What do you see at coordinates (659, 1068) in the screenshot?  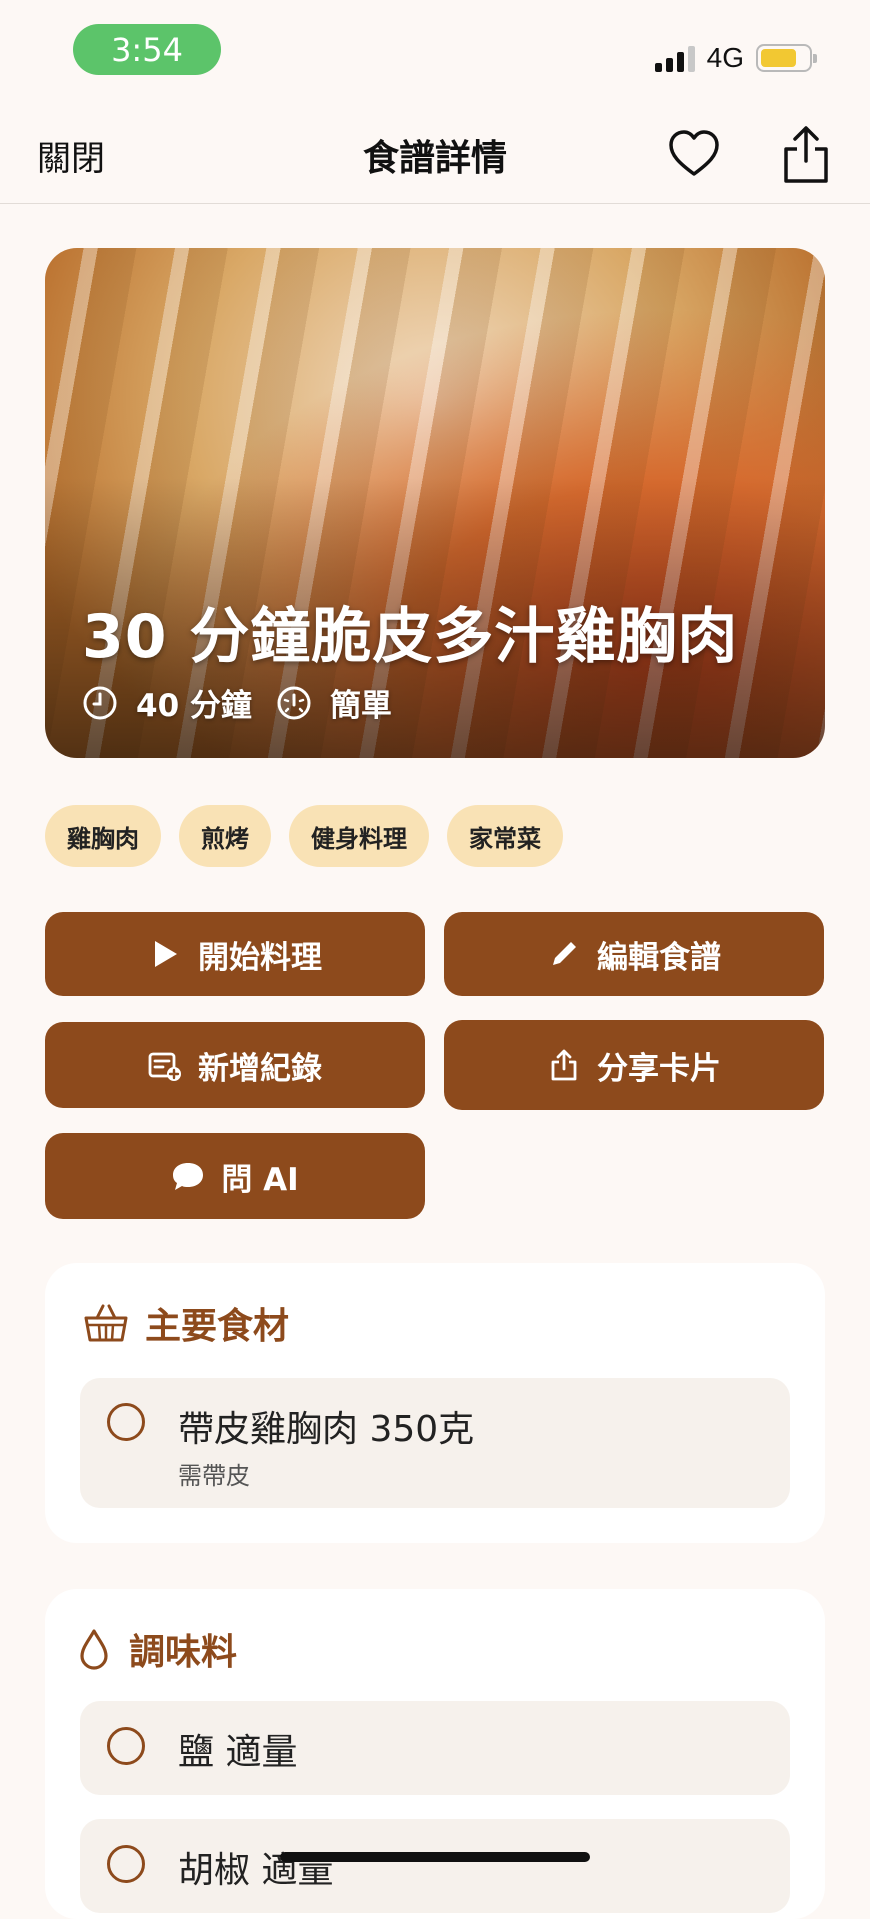 I see `share-card-label: 分享卡片` at bounding box center [659, 1068].